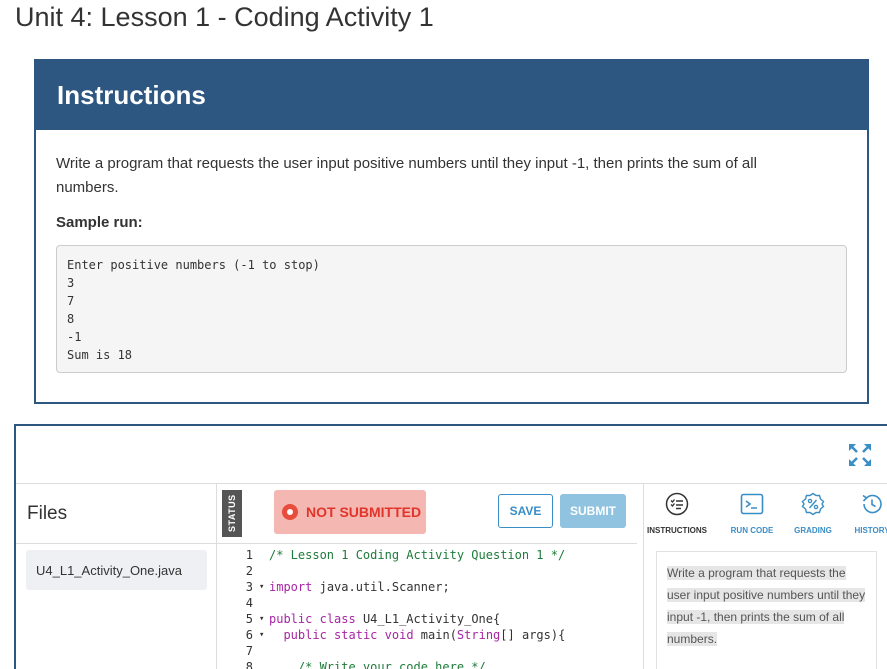  Describe the element at coordinates (99, 222) in the screenshot. I see `sample-run-label: Sample run:` at that location.